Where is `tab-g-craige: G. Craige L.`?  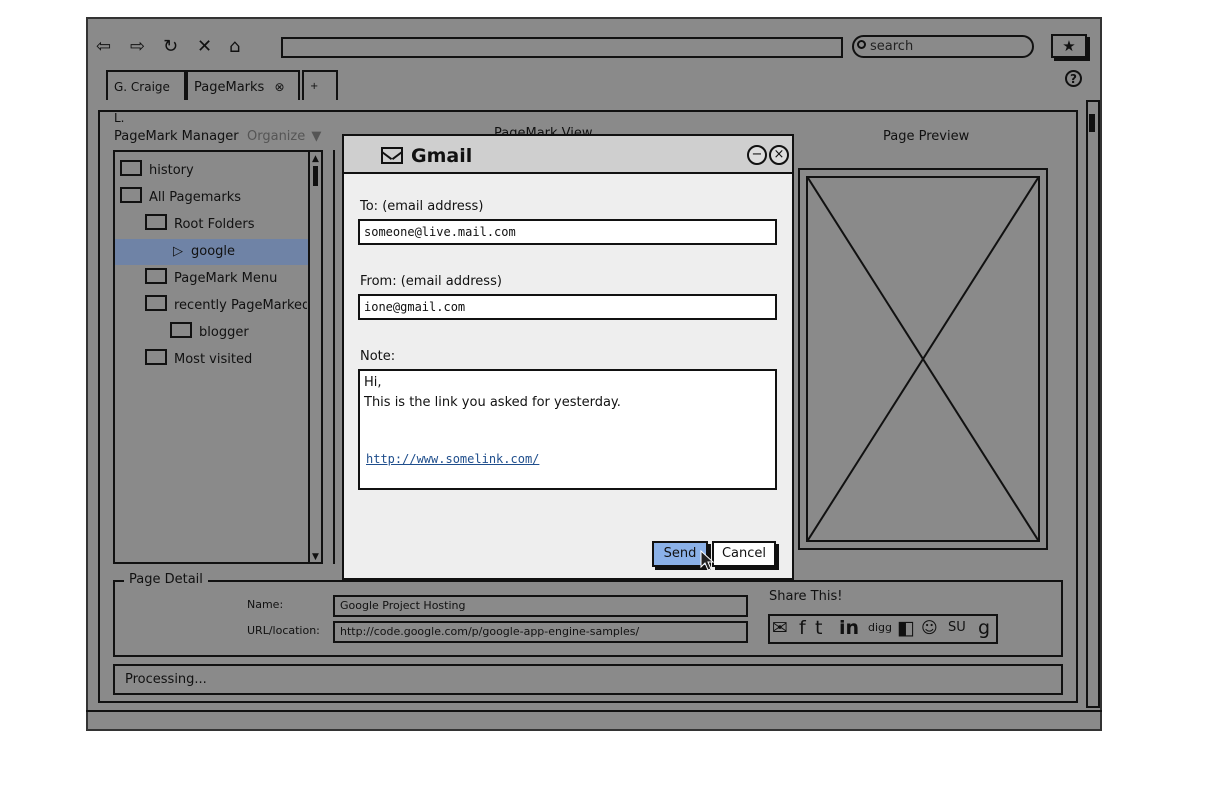 tab-g-craige: G. Craige L. is located at coordinates (146, 97).